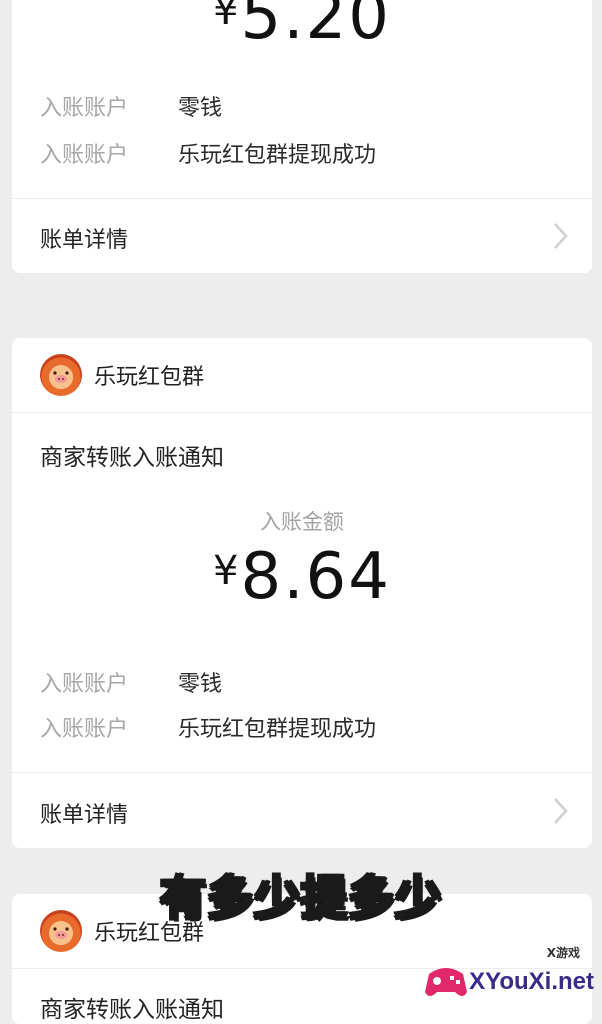 The width and height of the screenshot is (602, 1024). What do you see at coordinates (531, 981) in the screenshot?
I see `watermark-text: XYouXi.net` at bounding box center [531, 981].